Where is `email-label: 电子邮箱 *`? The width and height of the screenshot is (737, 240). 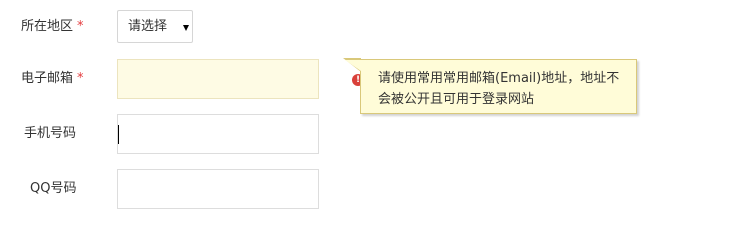
email-label: 电子邮箱 * is located at coordinates (52, 79).